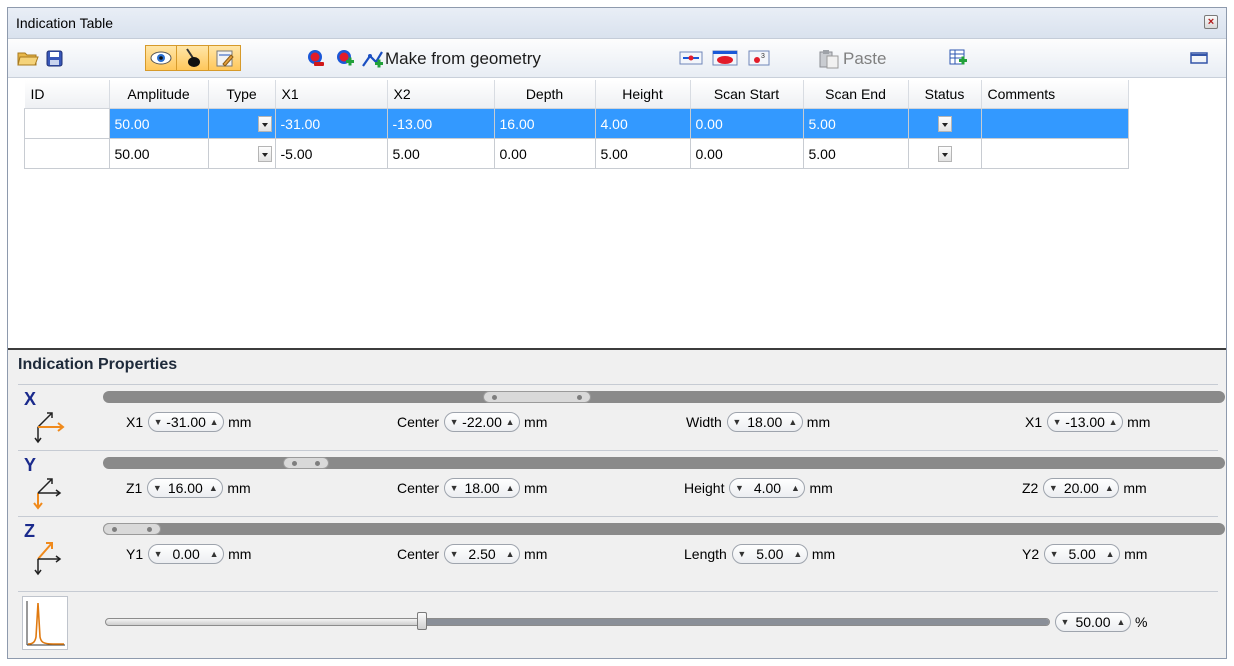  Describe the element at coordinates (544, 123) in the screenshot. I see `cell-depth: 16.00` at that location.